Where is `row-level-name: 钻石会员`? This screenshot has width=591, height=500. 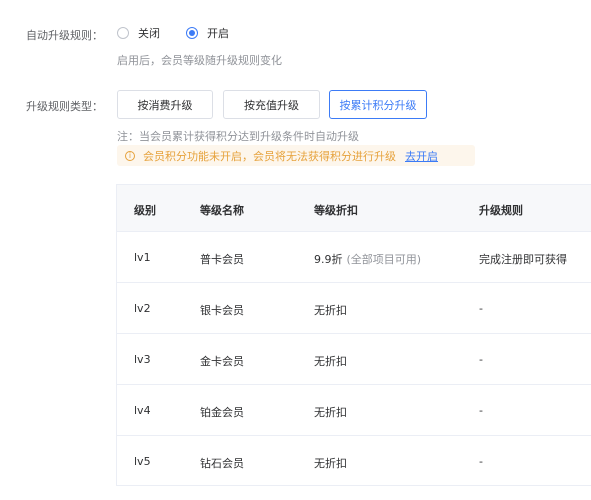 row-level-name: 钻石会员 is located at coordinates (222, 463).